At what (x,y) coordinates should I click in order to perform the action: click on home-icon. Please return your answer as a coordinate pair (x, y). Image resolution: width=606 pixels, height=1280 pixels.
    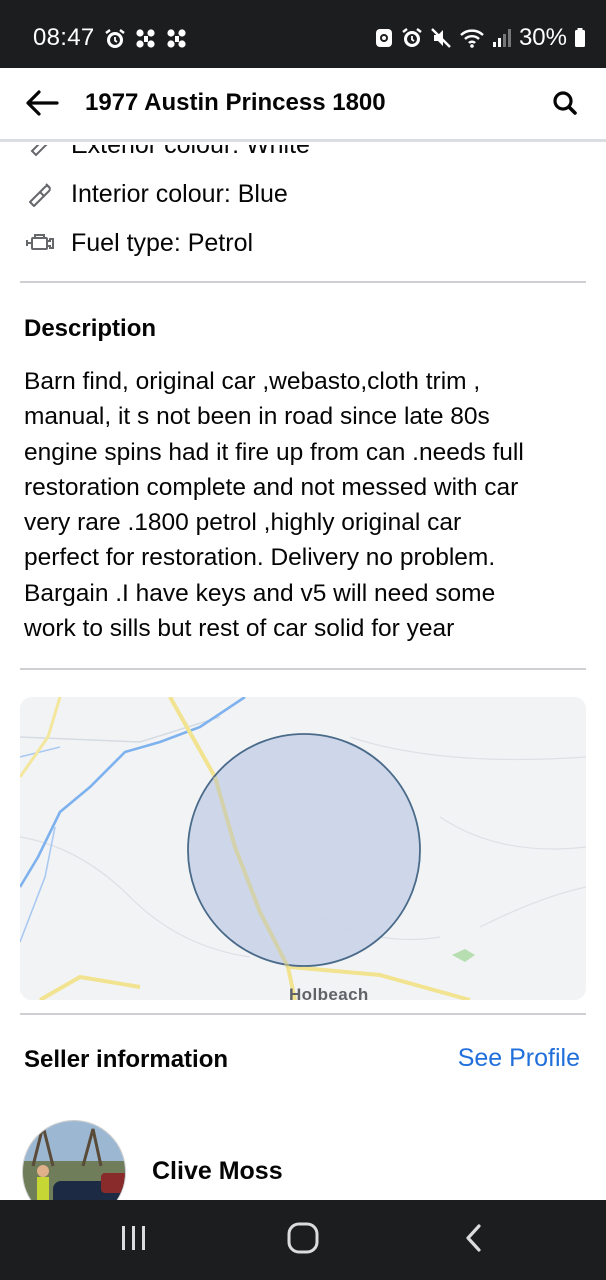
    Looking at the image, I should click on (303, 1240).